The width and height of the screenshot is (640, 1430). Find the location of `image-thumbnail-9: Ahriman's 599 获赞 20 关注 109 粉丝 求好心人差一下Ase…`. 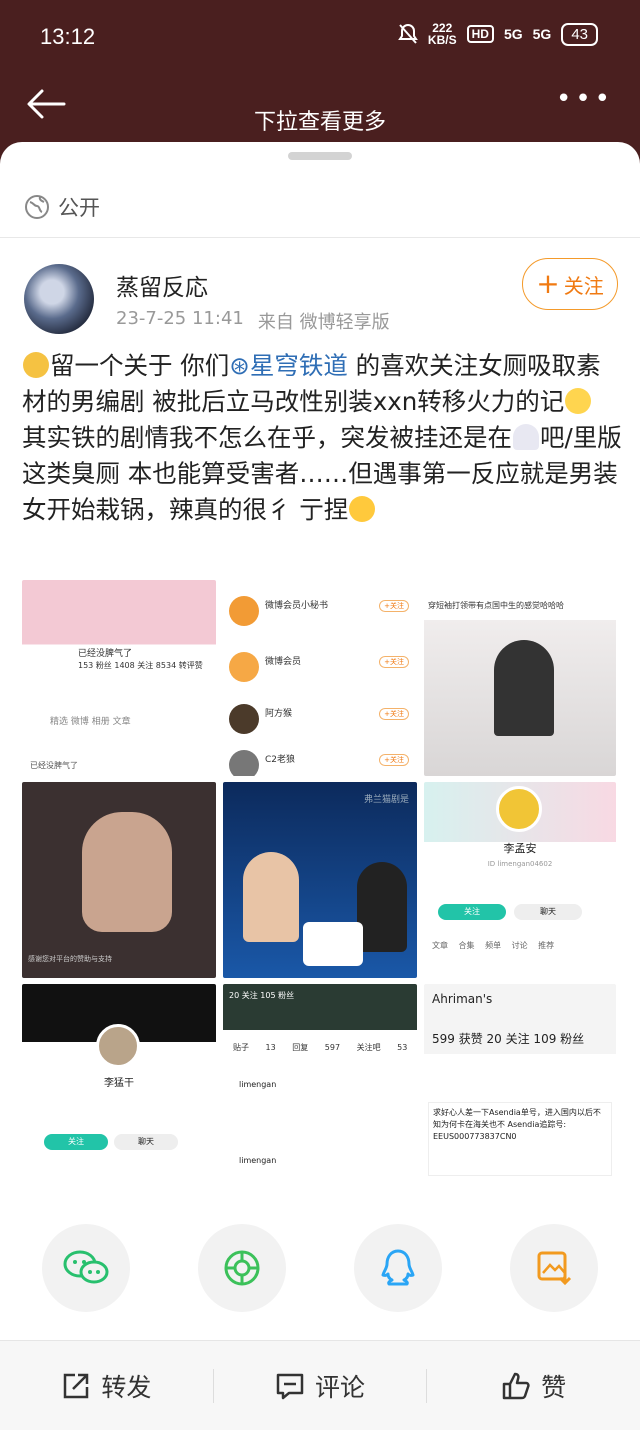

image-thumbnail-9: Ahriman's 599 获赞 20 关注 109 粉丝 求好心人差一下Ase… is located at coordinates (520, 1082).